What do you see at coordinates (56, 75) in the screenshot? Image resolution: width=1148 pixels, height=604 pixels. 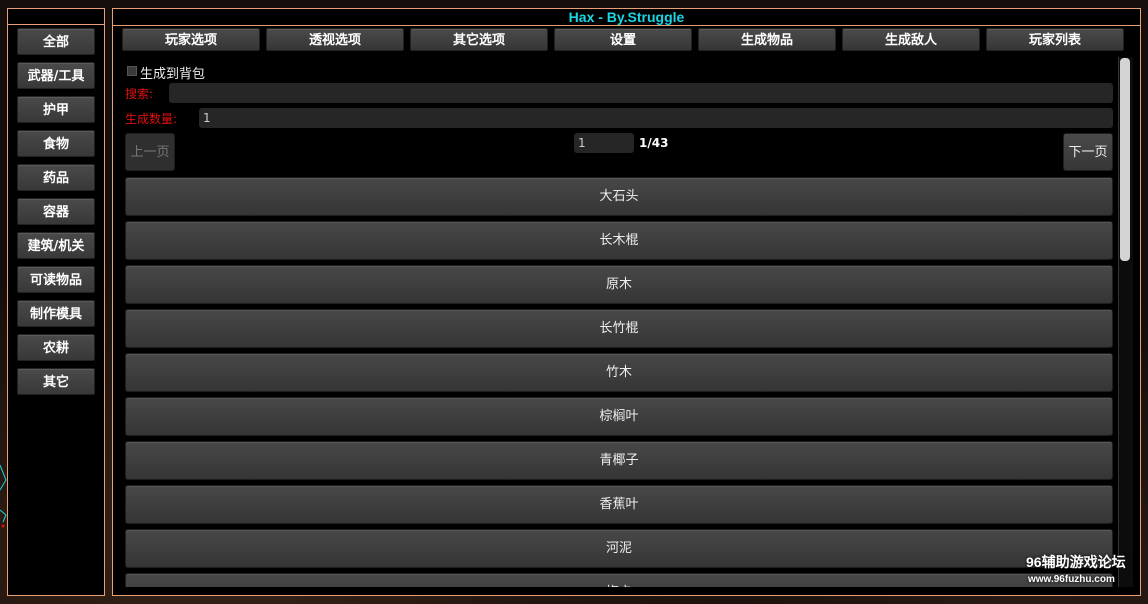 I see `category-button: 武器/工具` at bounding box center [56, 75].